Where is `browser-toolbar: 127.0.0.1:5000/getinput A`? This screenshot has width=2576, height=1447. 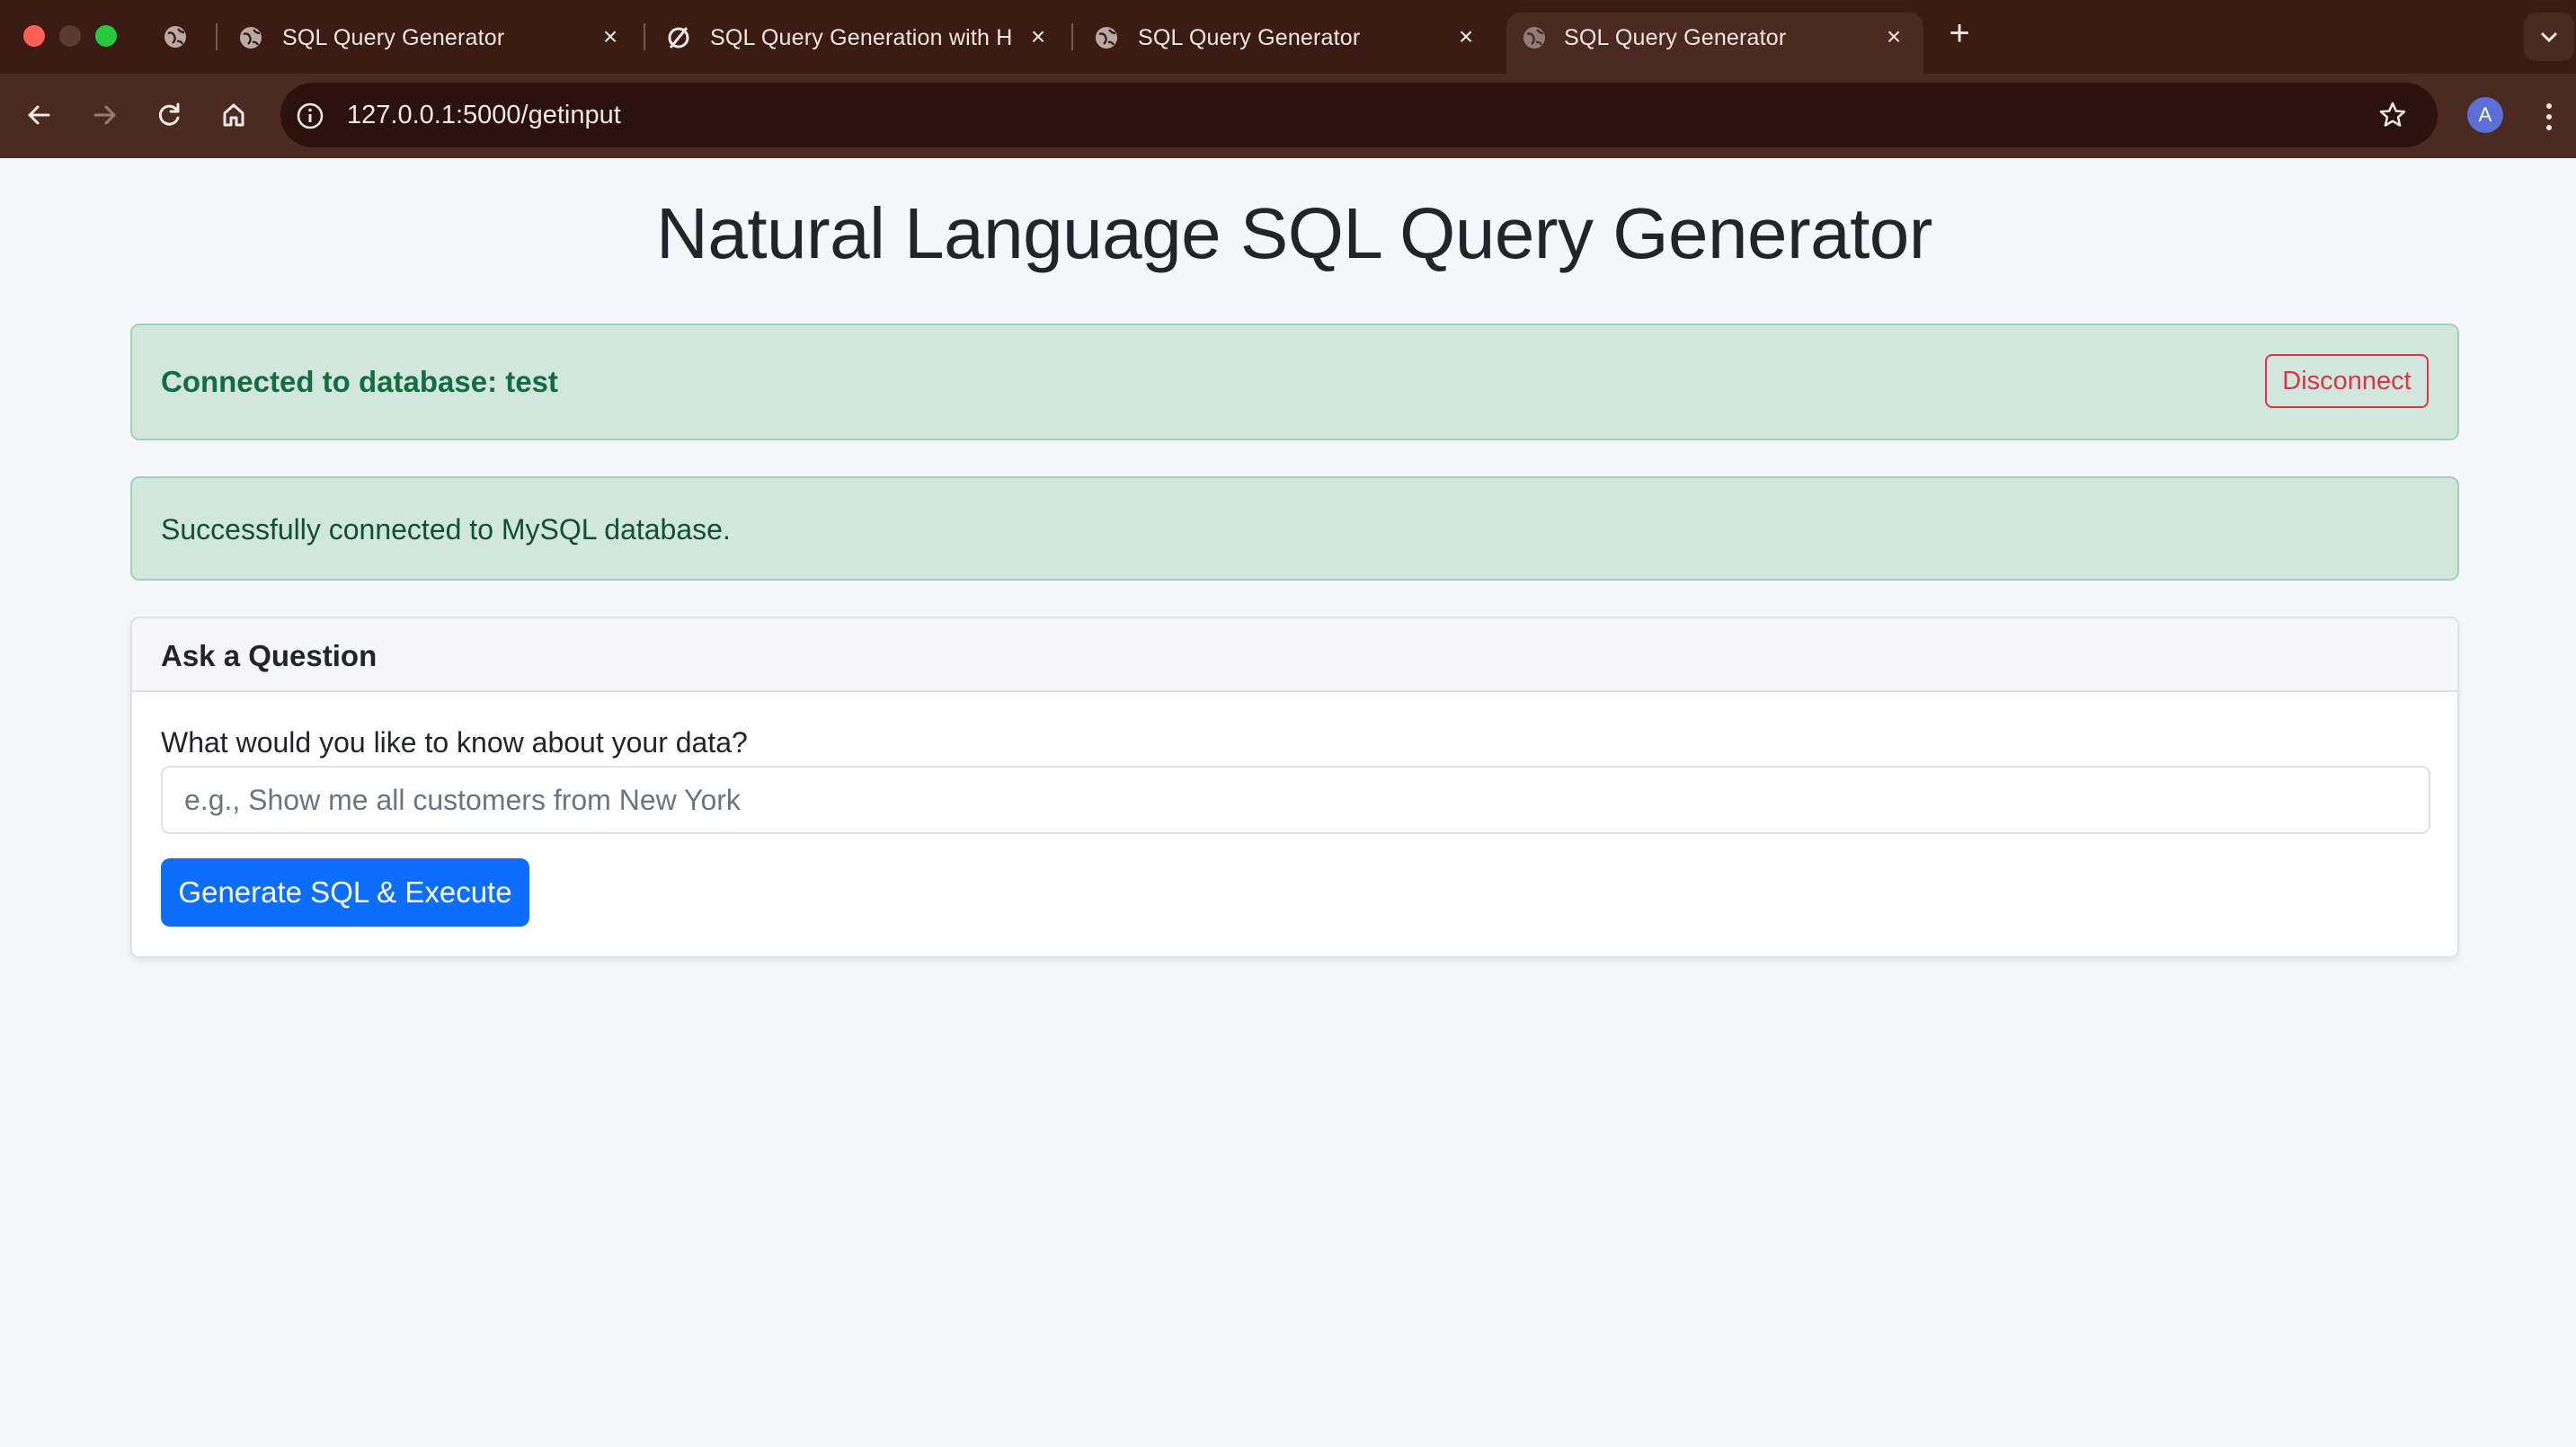 browser-toolbar: 127.0.0.1:5000/getinput A is located at coordinates (1288, 116).